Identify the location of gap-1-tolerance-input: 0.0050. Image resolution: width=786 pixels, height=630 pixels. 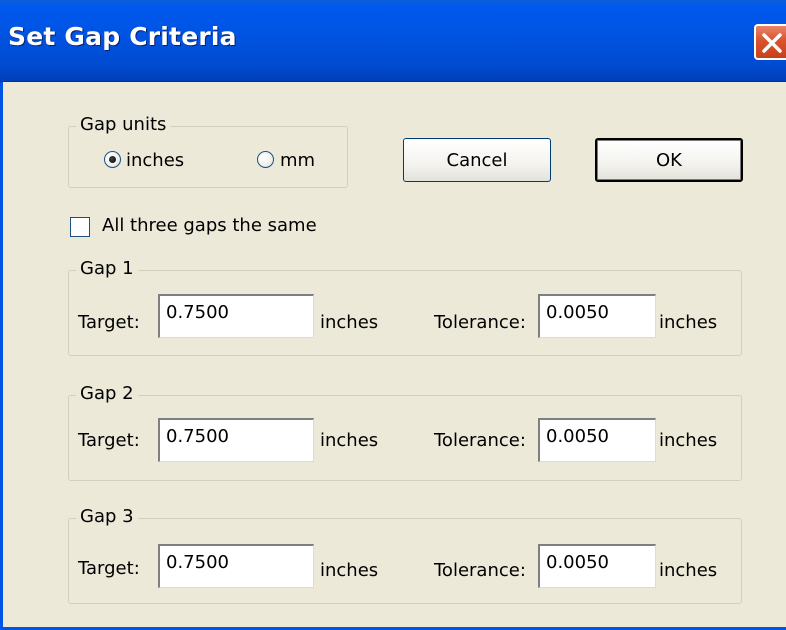
(597, 316).